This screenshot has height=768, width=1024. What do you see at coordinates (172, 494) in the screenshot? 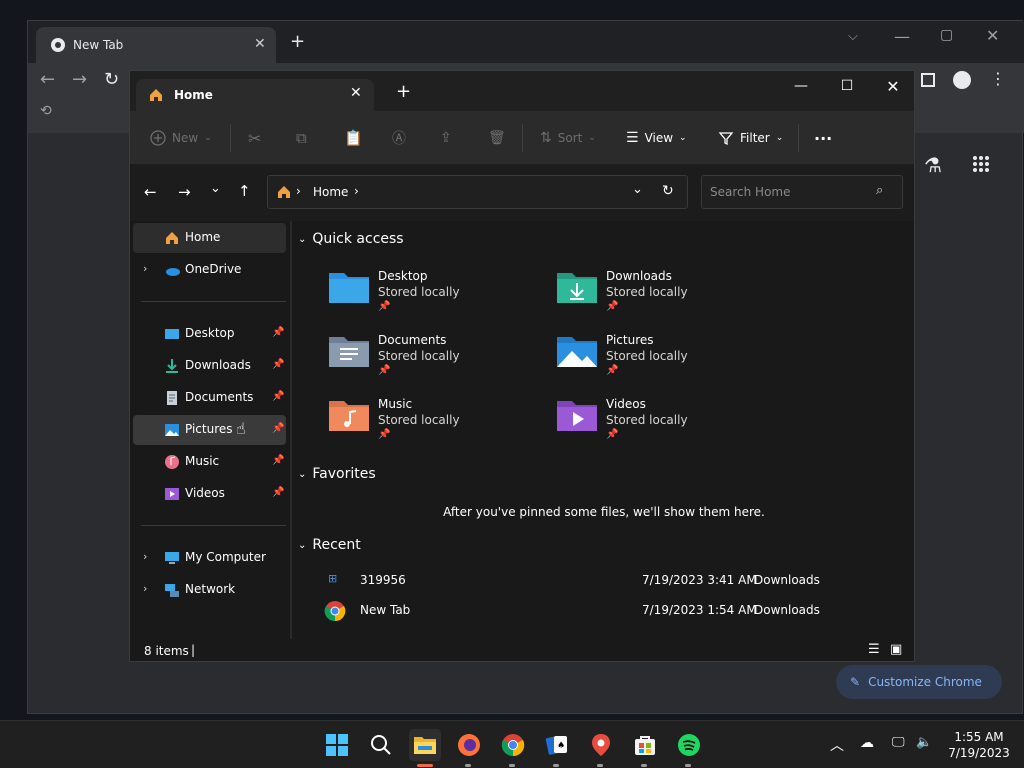
I see `videos-folder-icon` at bounding box center [172, 494].